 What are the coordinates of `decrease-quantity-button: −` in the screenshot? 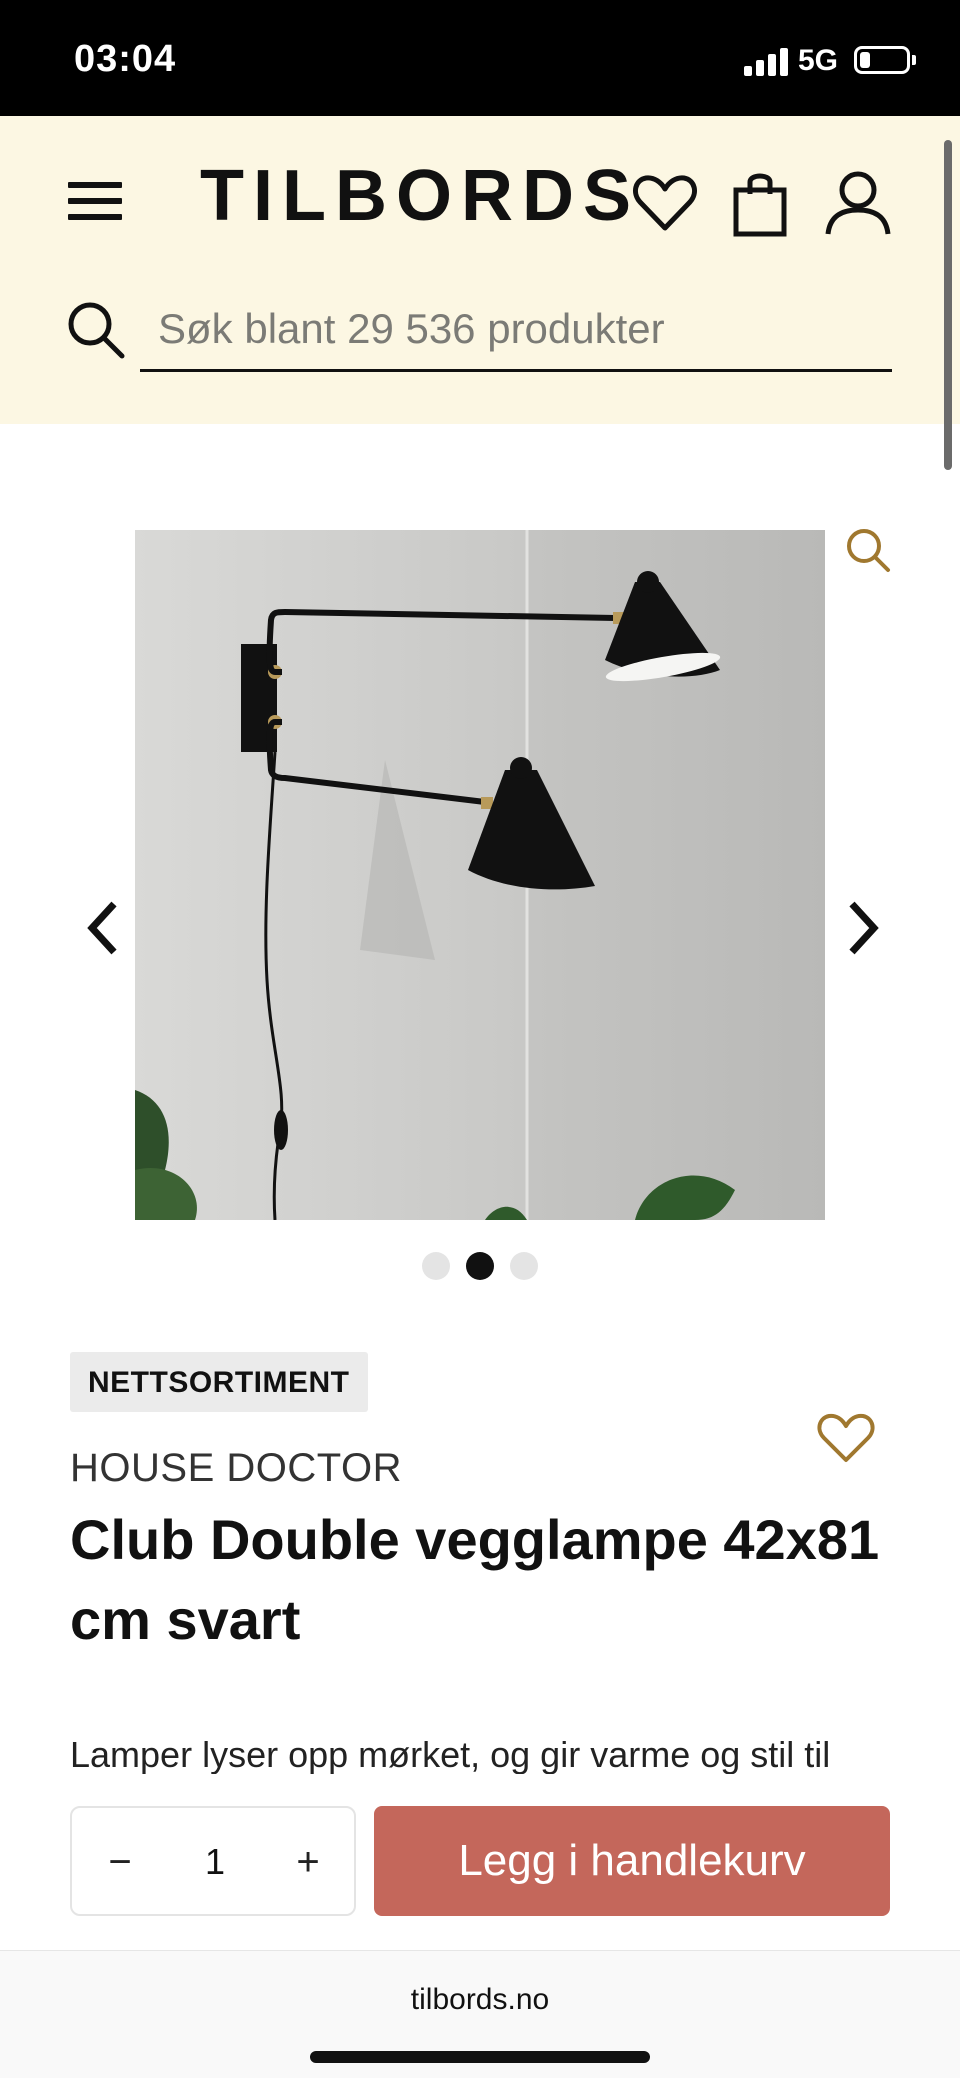 It's located at (120, 1862).